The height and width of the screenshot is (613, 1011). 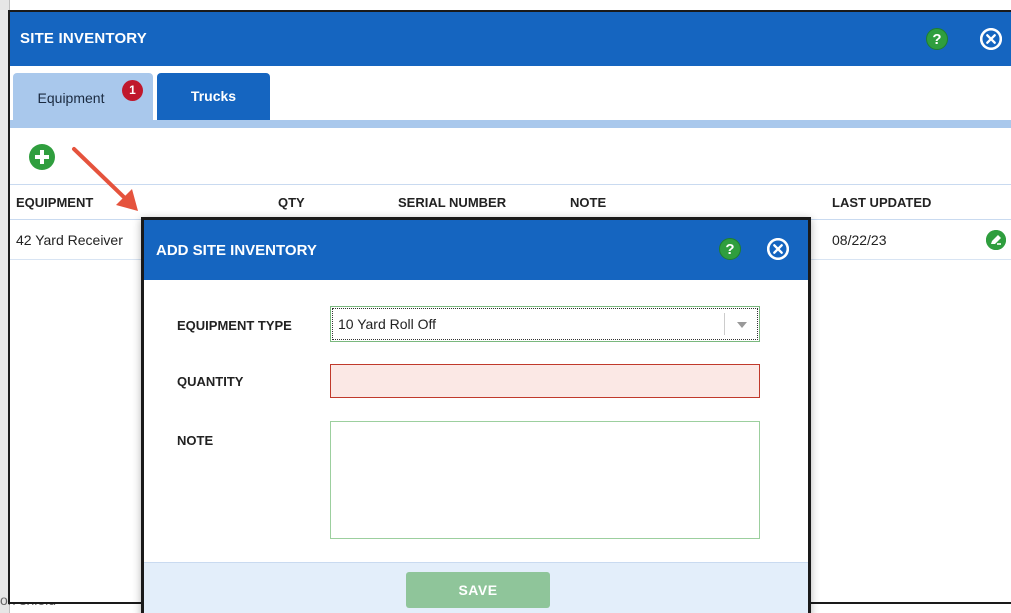 I want to click on equipment-type-select: 10 Yard Roll Off, so click(x=545, y=324).